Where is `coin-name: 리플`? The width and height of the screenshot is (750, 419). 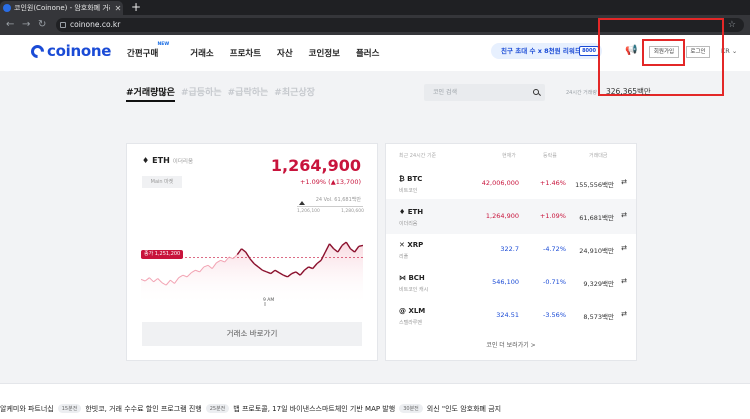 coin-name: 리플 is located at coordinates (404, 257).